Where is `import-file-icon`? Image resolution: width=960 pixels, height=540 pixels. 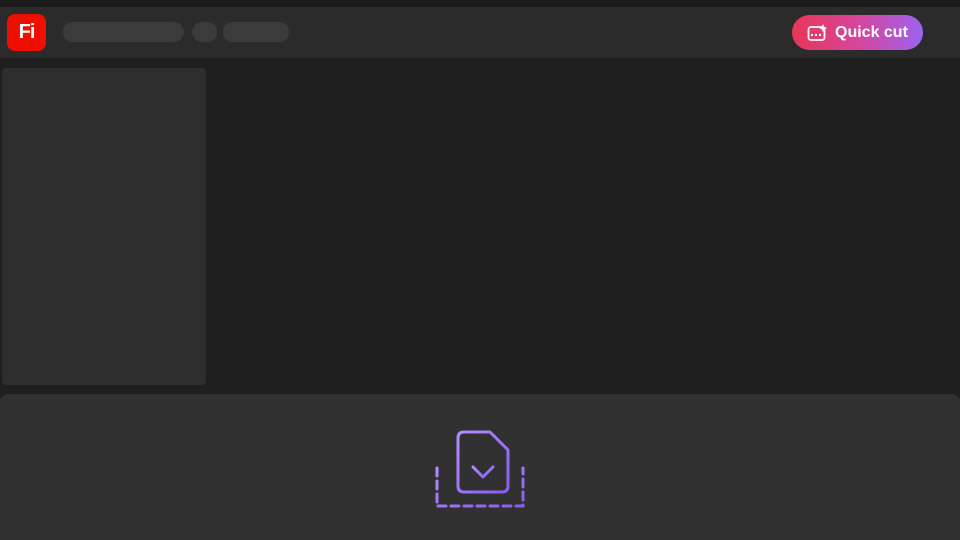 import-file-icon is located at coordinates (480, 470).